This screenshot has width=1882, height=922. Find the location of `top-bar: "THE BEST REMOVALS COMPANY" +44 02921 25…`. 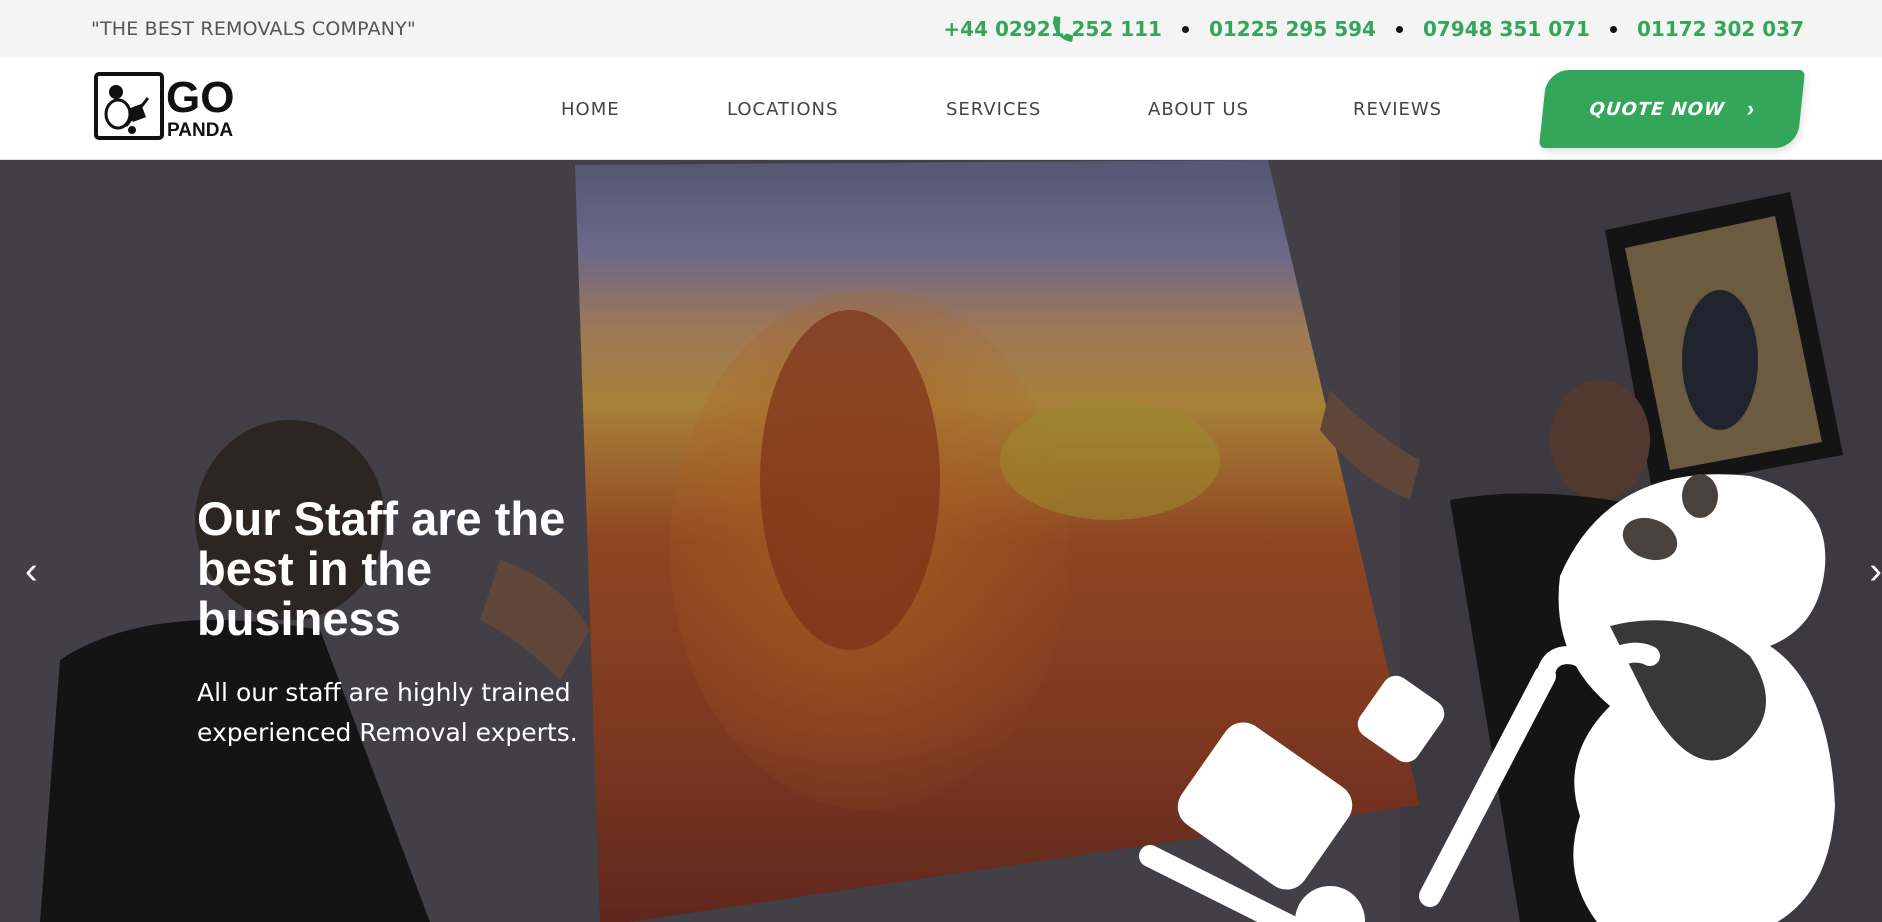

top-bar: "THE BEST REMOVALS COMPANY" +44 02921 25… is located at coordinates (941, 28).